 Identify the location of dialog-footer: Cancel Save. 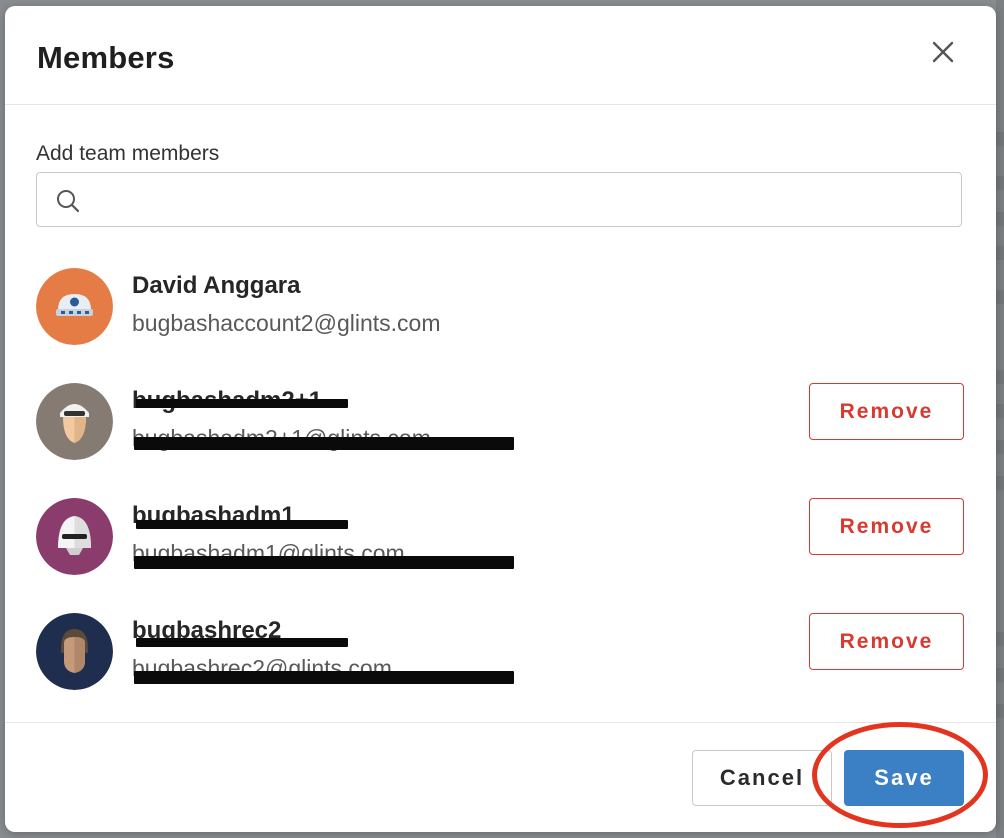
(500, 777).